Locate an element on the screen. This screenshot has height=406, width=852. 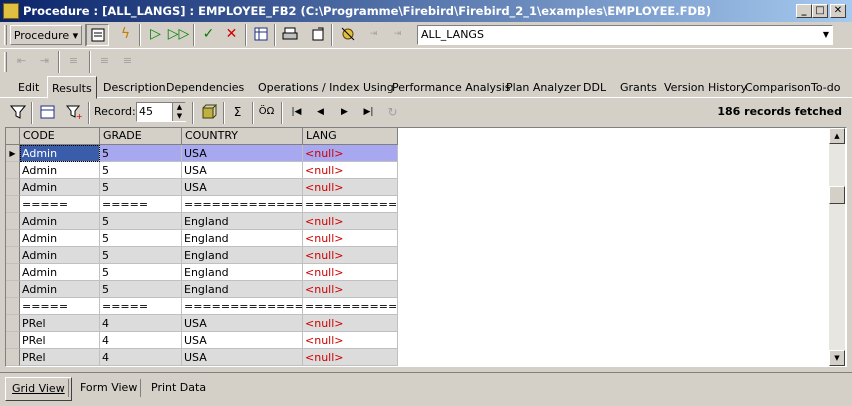
print-icon is located at coordinates (289, 35).